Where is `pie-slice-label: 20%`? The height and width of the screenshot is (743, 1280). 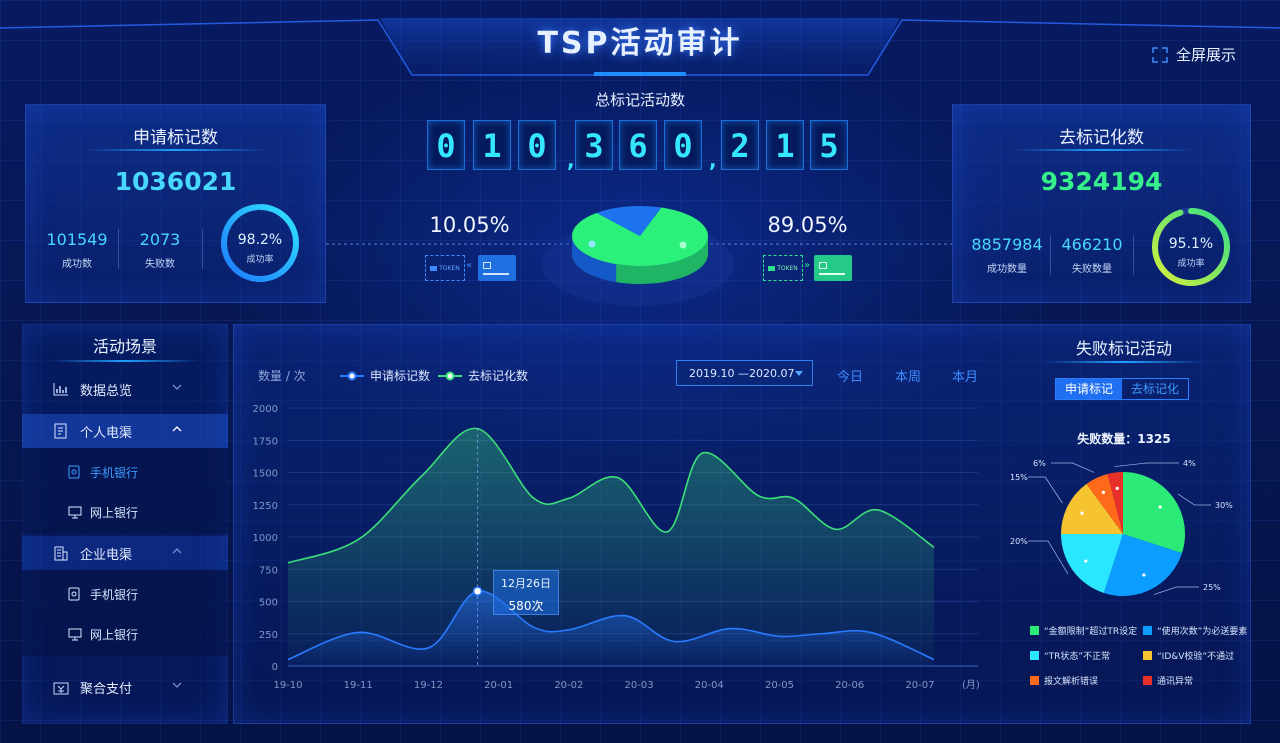
pie-slice-label: 20% is located at coordinates (1019, 541).